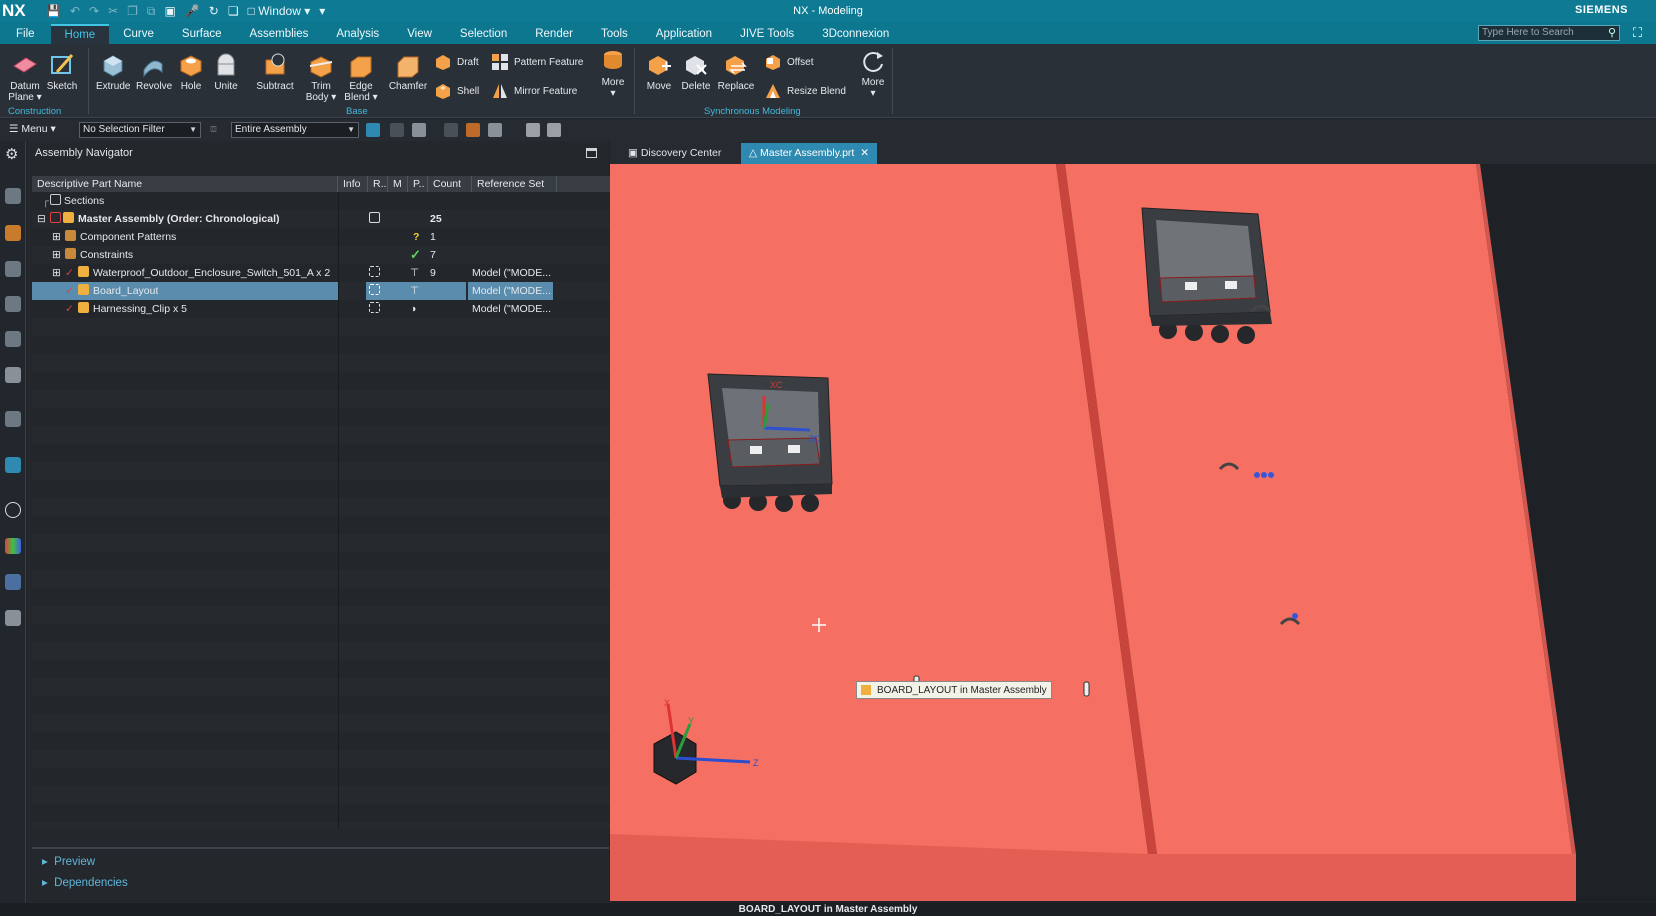 This screenshot has height=916, width=1656. Describe the element at coordinates (1206, 275) in the screenshot. I see `enclosure-right` at that location.